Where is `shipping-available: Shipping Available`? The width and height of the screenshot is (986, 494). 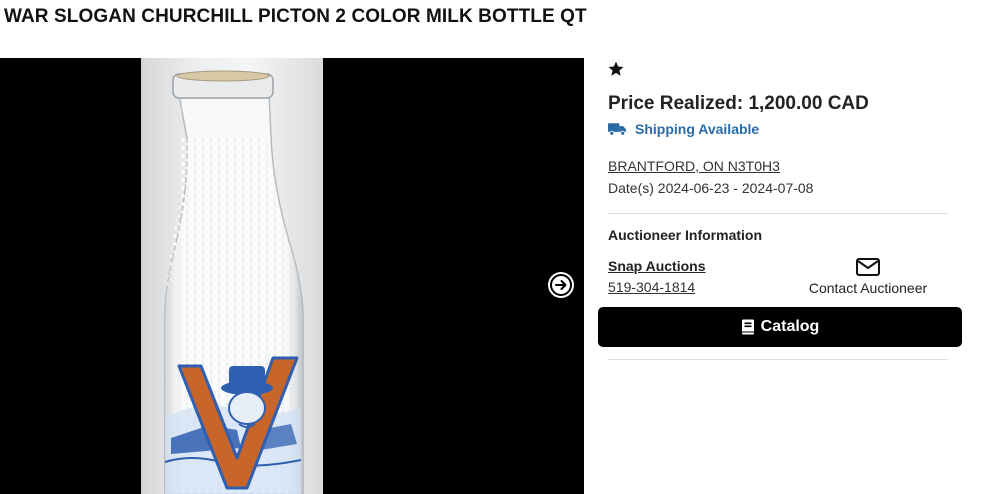
shipping-available: Shipping Available is located at coordinates (683, 129).